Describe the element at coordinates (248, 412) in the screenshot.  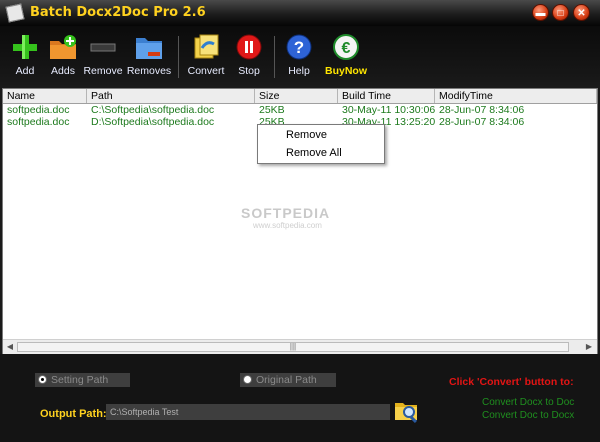
I see `output-path-field: C:\Softpedia Test` at that location.